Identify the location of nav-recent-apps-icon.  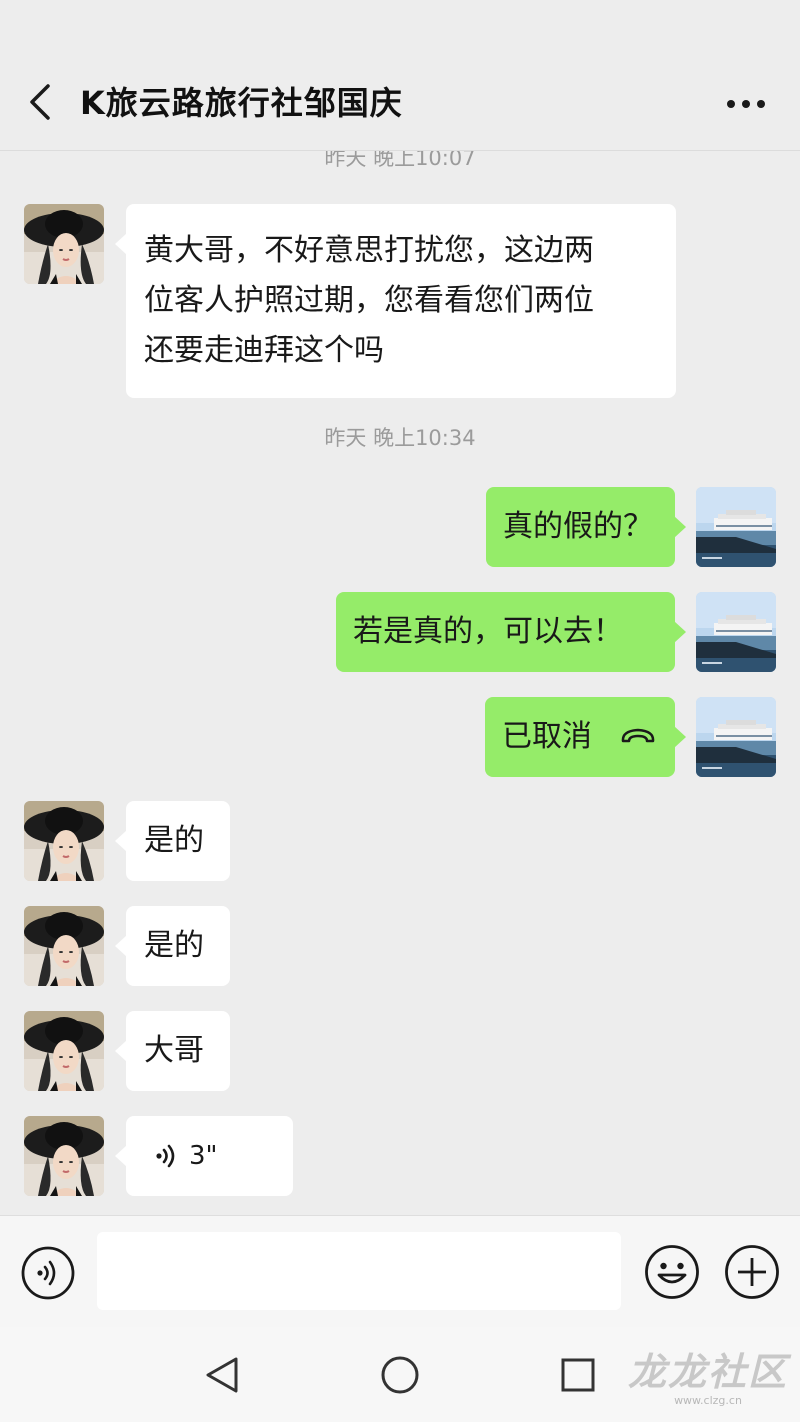
(578, 1375).